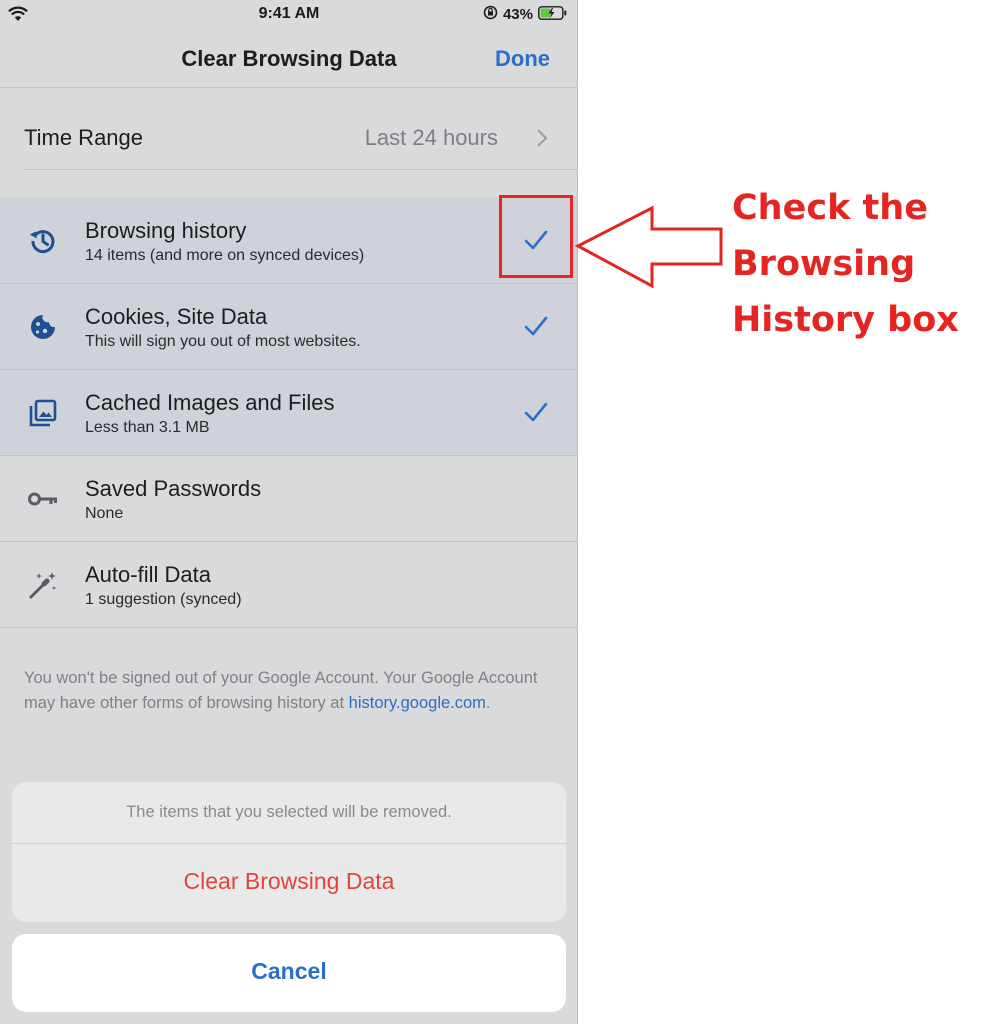 Image resolution: width=997 pixels, height=1024 pixels. What do you see at coordinates (824, 264) in the screenshot?
I see `annotation-line: Browsing` at bounding box center [824, 264].